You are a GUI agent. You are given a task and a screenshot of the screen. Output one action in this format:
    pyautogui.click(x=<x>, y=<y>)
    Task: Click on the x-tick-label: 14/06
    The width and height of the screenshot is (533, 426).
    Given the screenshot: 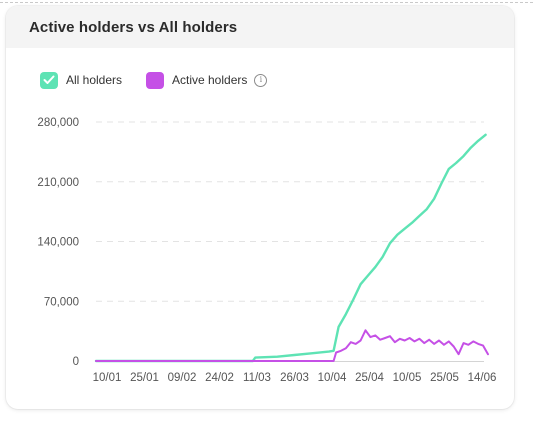 What is the action you would take?
    pyautogui.click(x=482, y=378)
    